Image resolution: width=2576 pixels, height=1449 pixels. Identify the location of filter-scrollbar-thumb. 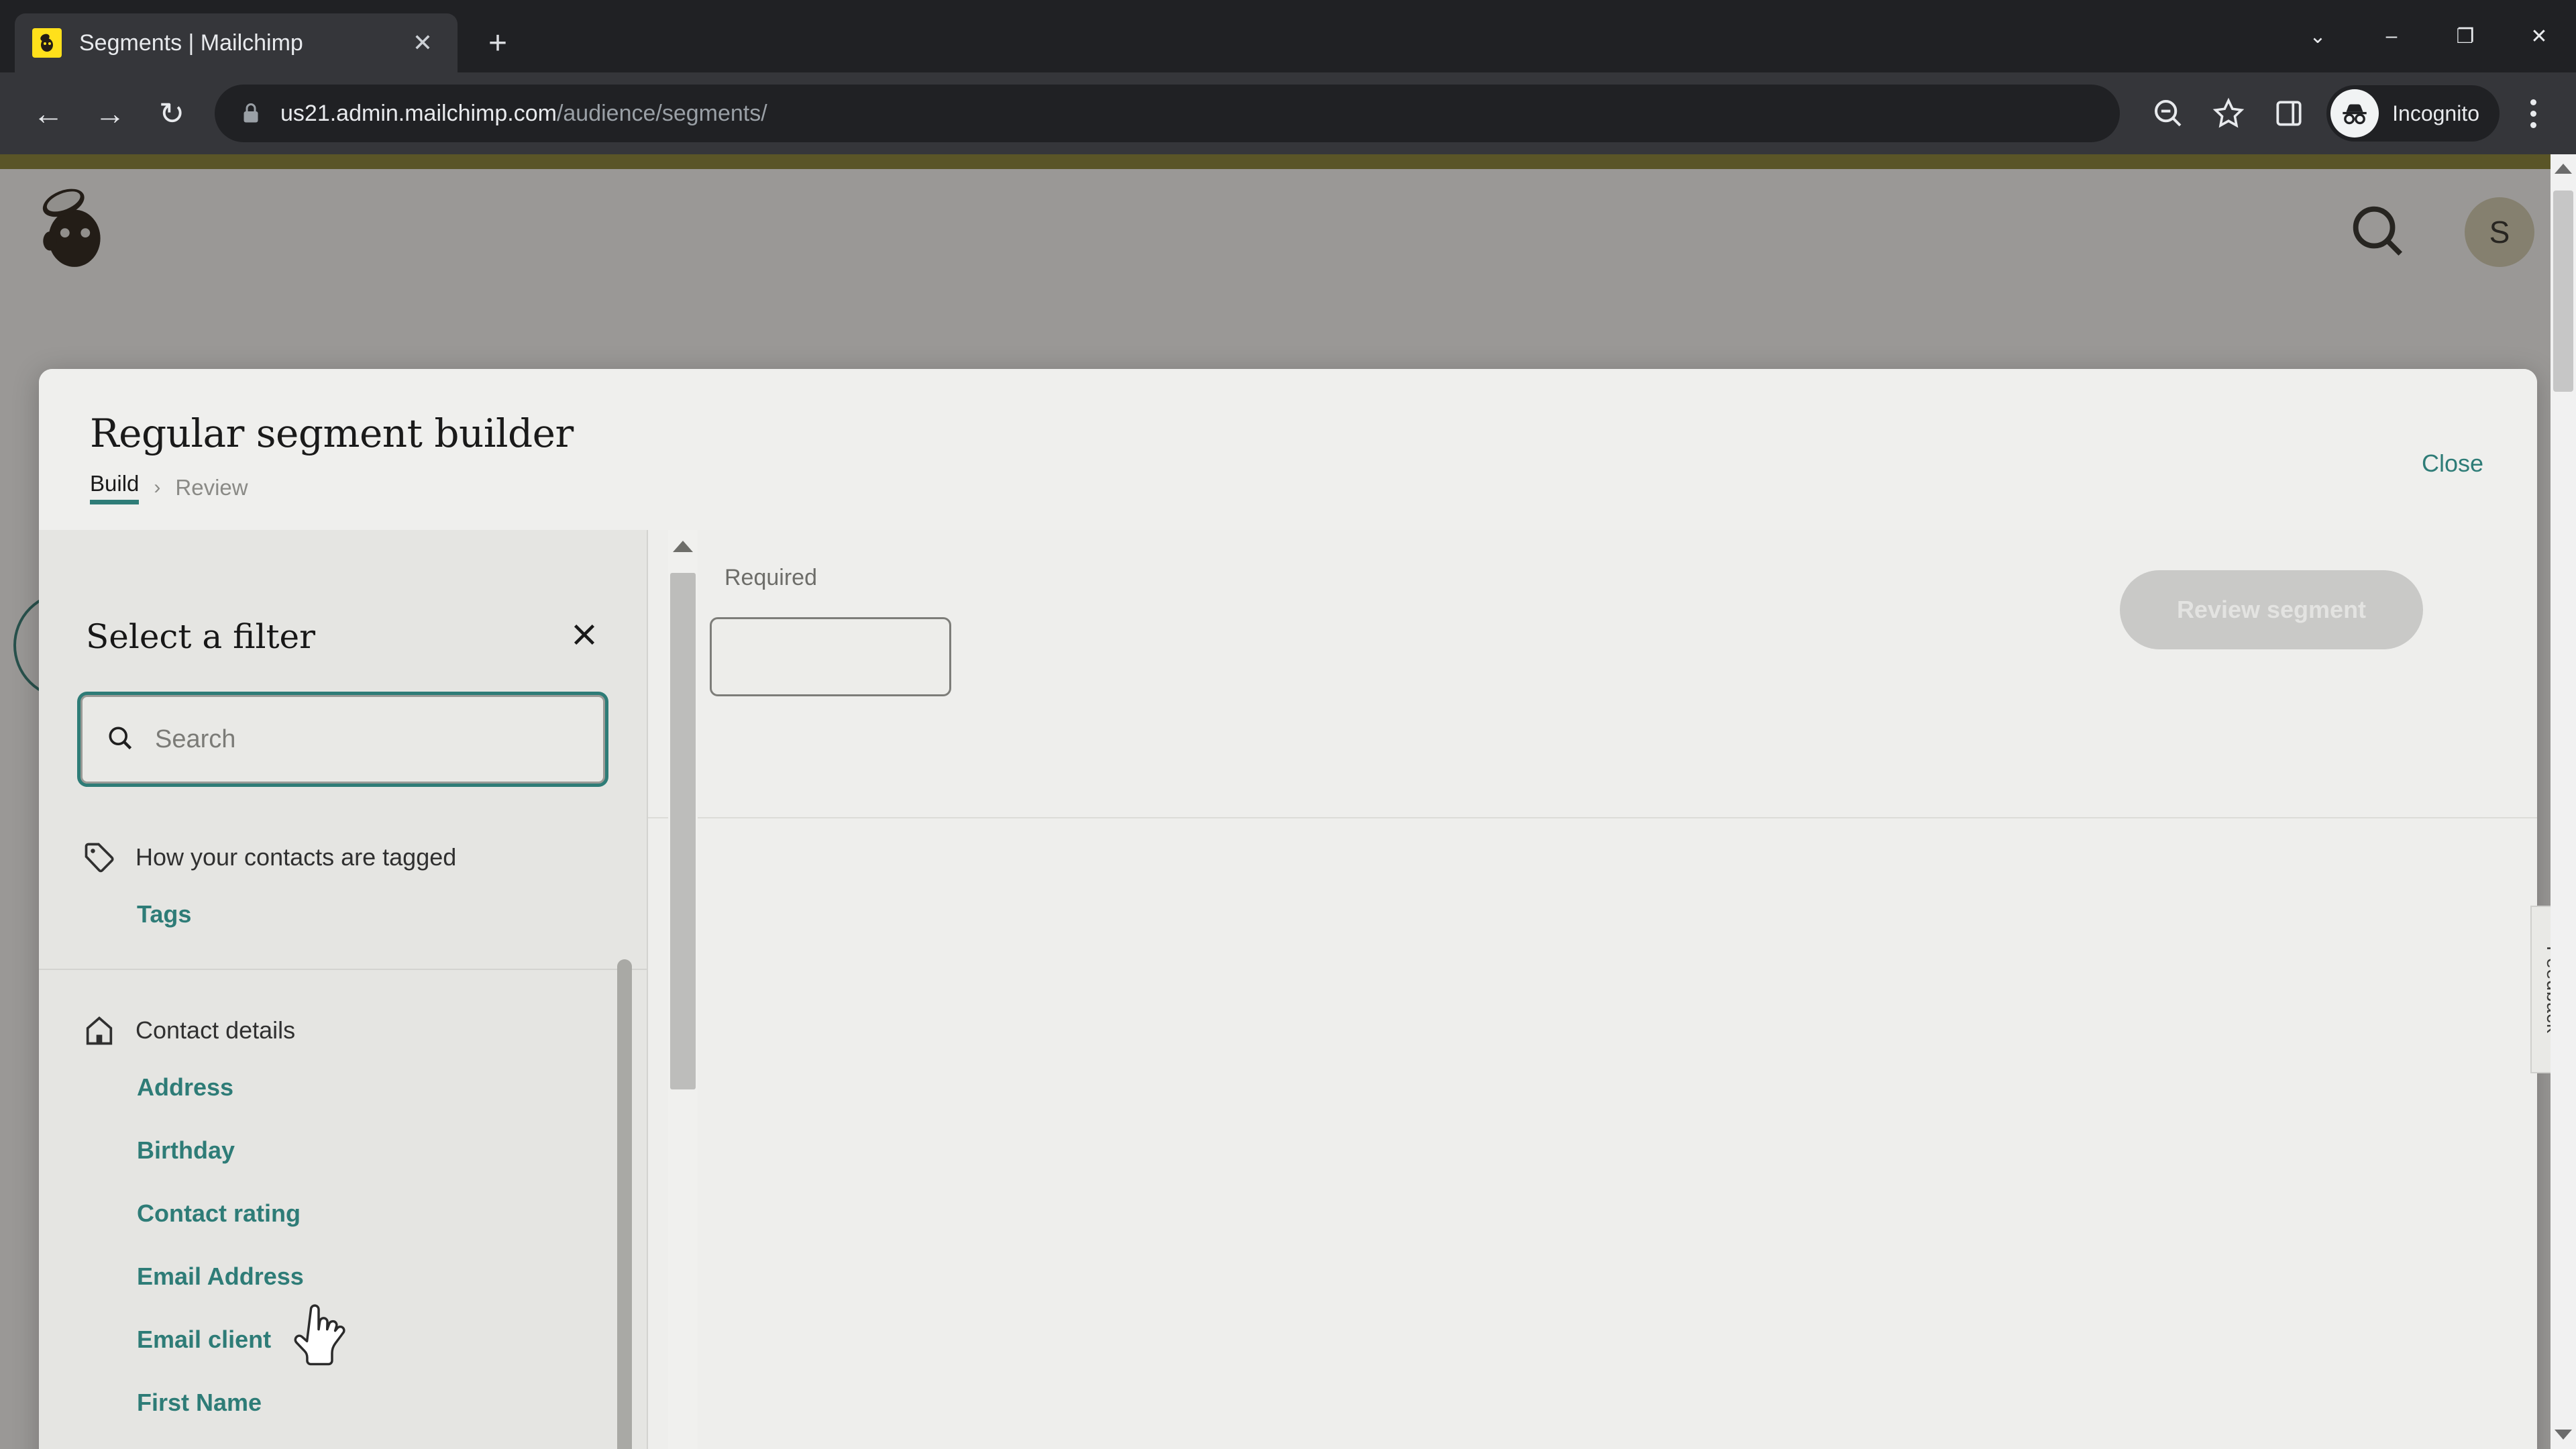
(624, 1204).